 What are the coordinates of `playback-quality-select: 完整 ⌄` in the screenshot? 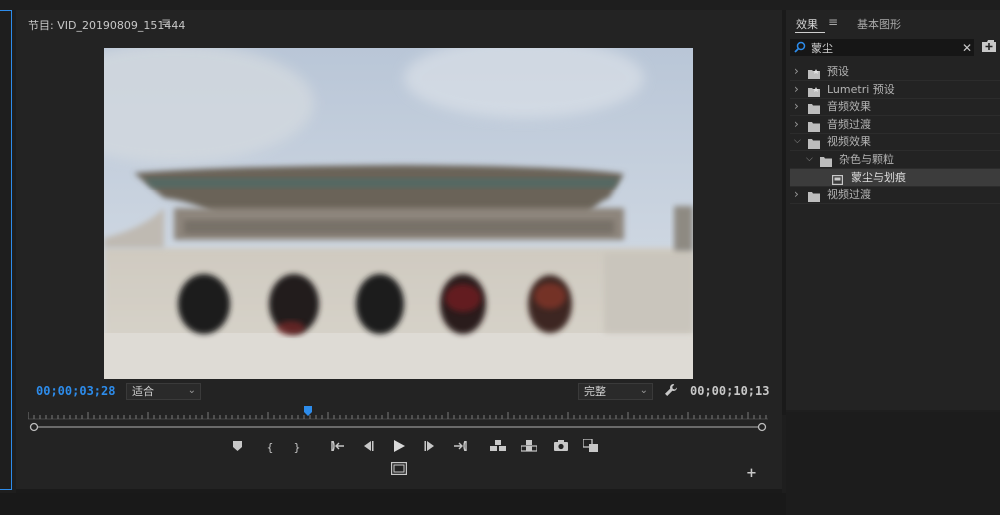 It's located at (615, 391).